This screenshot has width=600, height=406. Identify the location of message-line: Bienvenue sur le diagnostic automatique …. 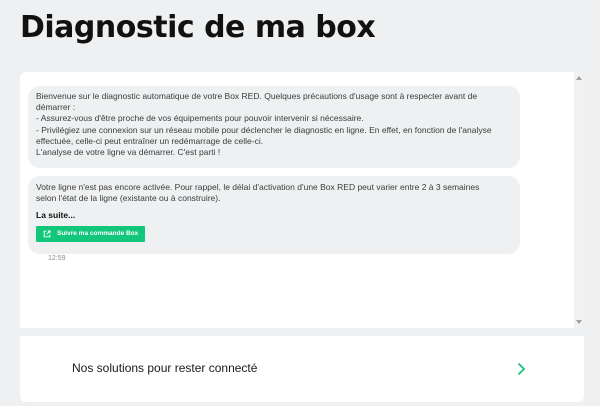
(257, 96).